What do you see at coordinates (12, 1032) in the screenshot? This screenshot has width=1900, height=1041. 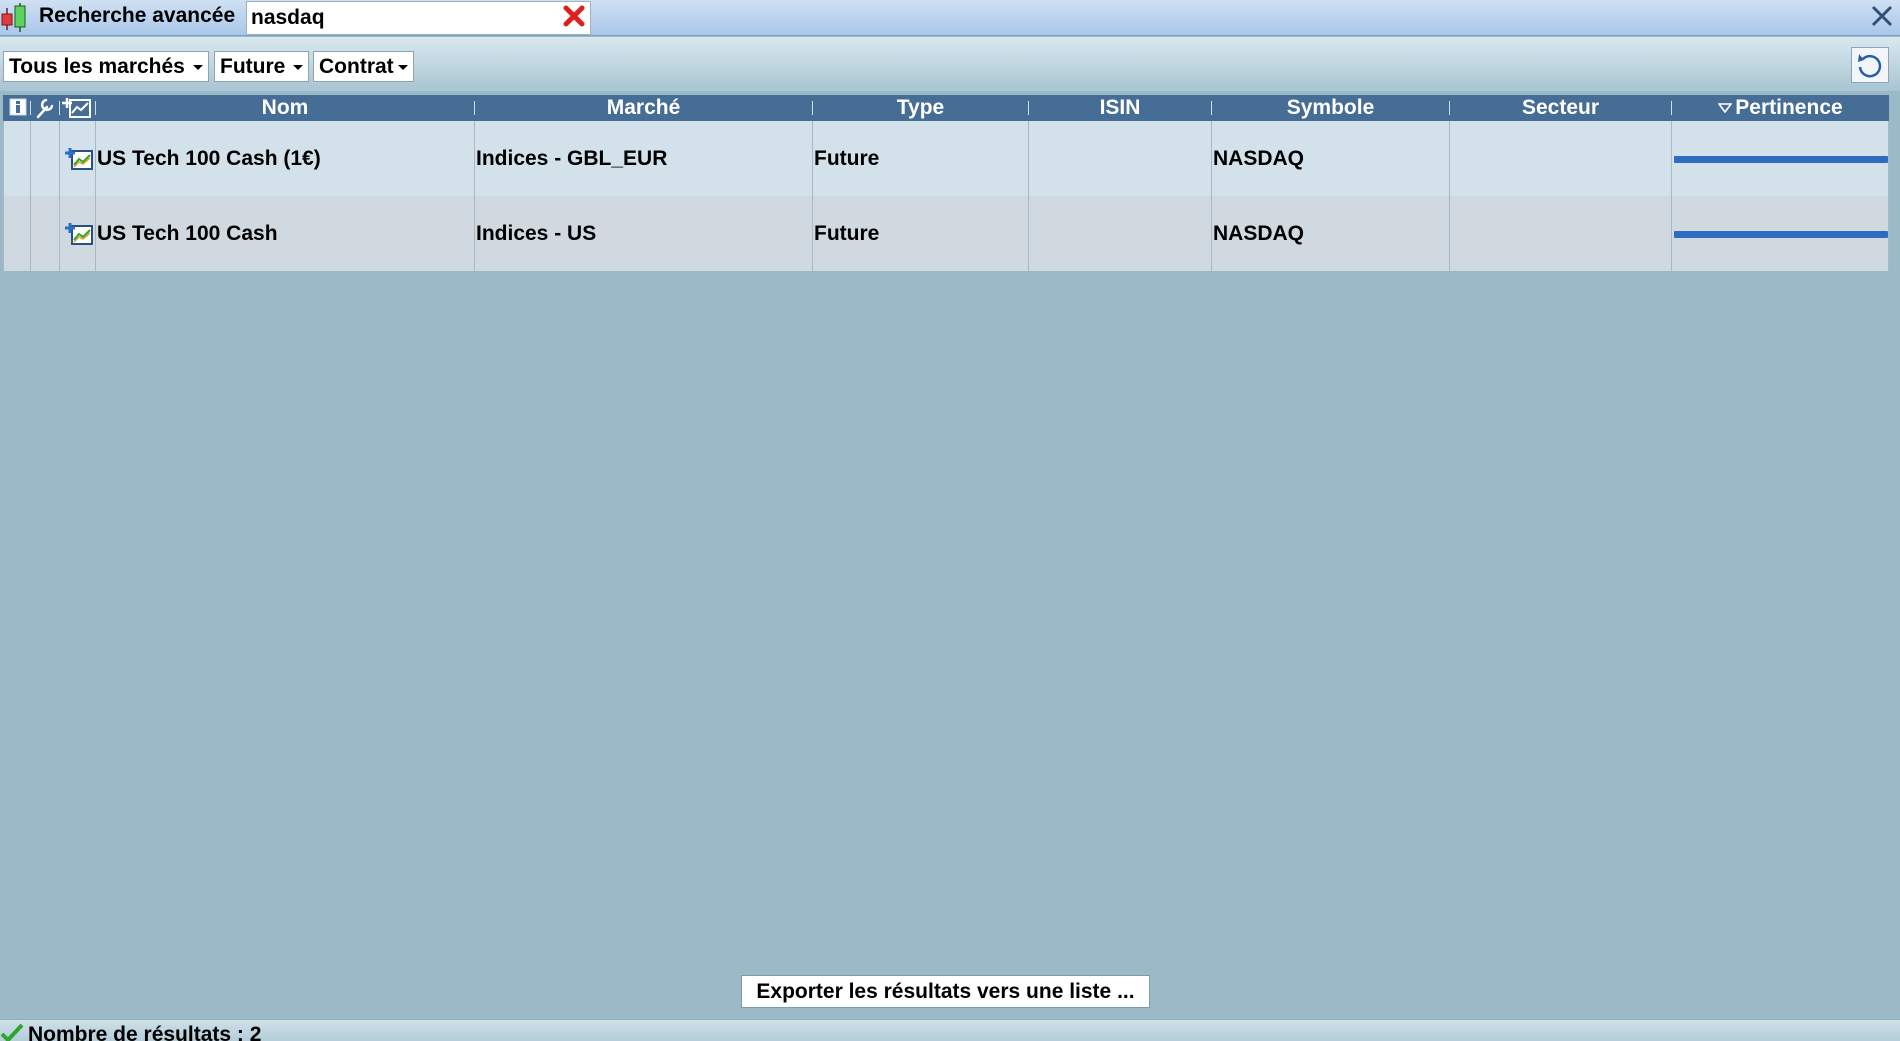 I see `checkmark-icon` at bounding box center [12, 1032].